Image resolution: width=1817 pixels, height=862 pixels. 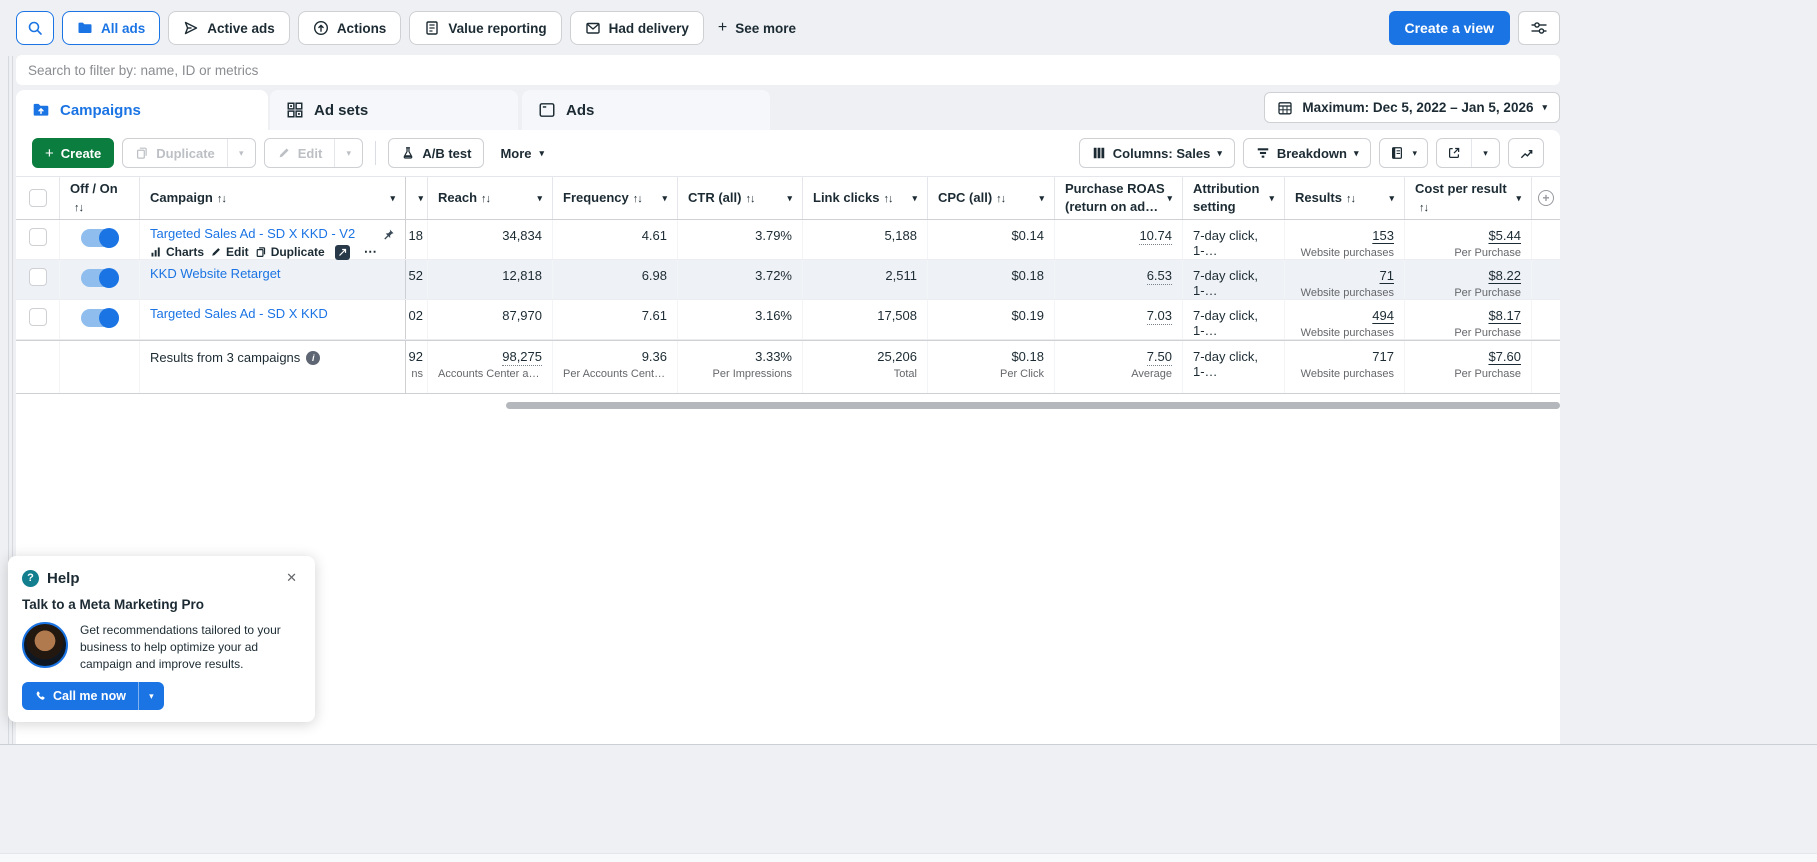 I want to click on more-actions-button: ⋯, so click(x=371, y=252).